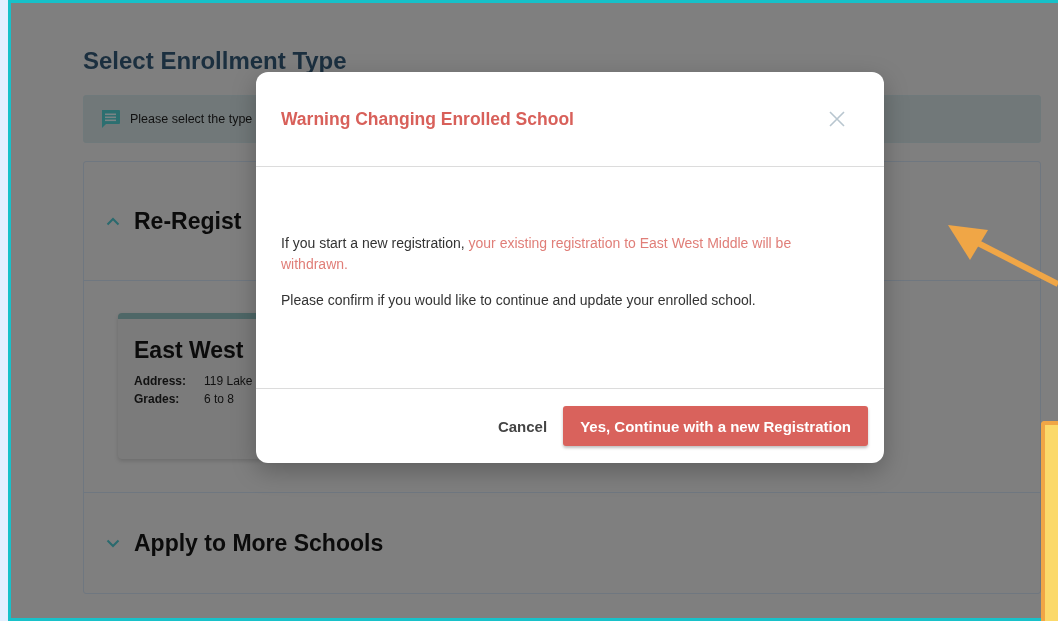 The width and height of the screenshot is (1058, 621). I want to click on dialog-message: If you start a new registration, your existing registration to East West Middle will be withdrawn., so click(537, 254).